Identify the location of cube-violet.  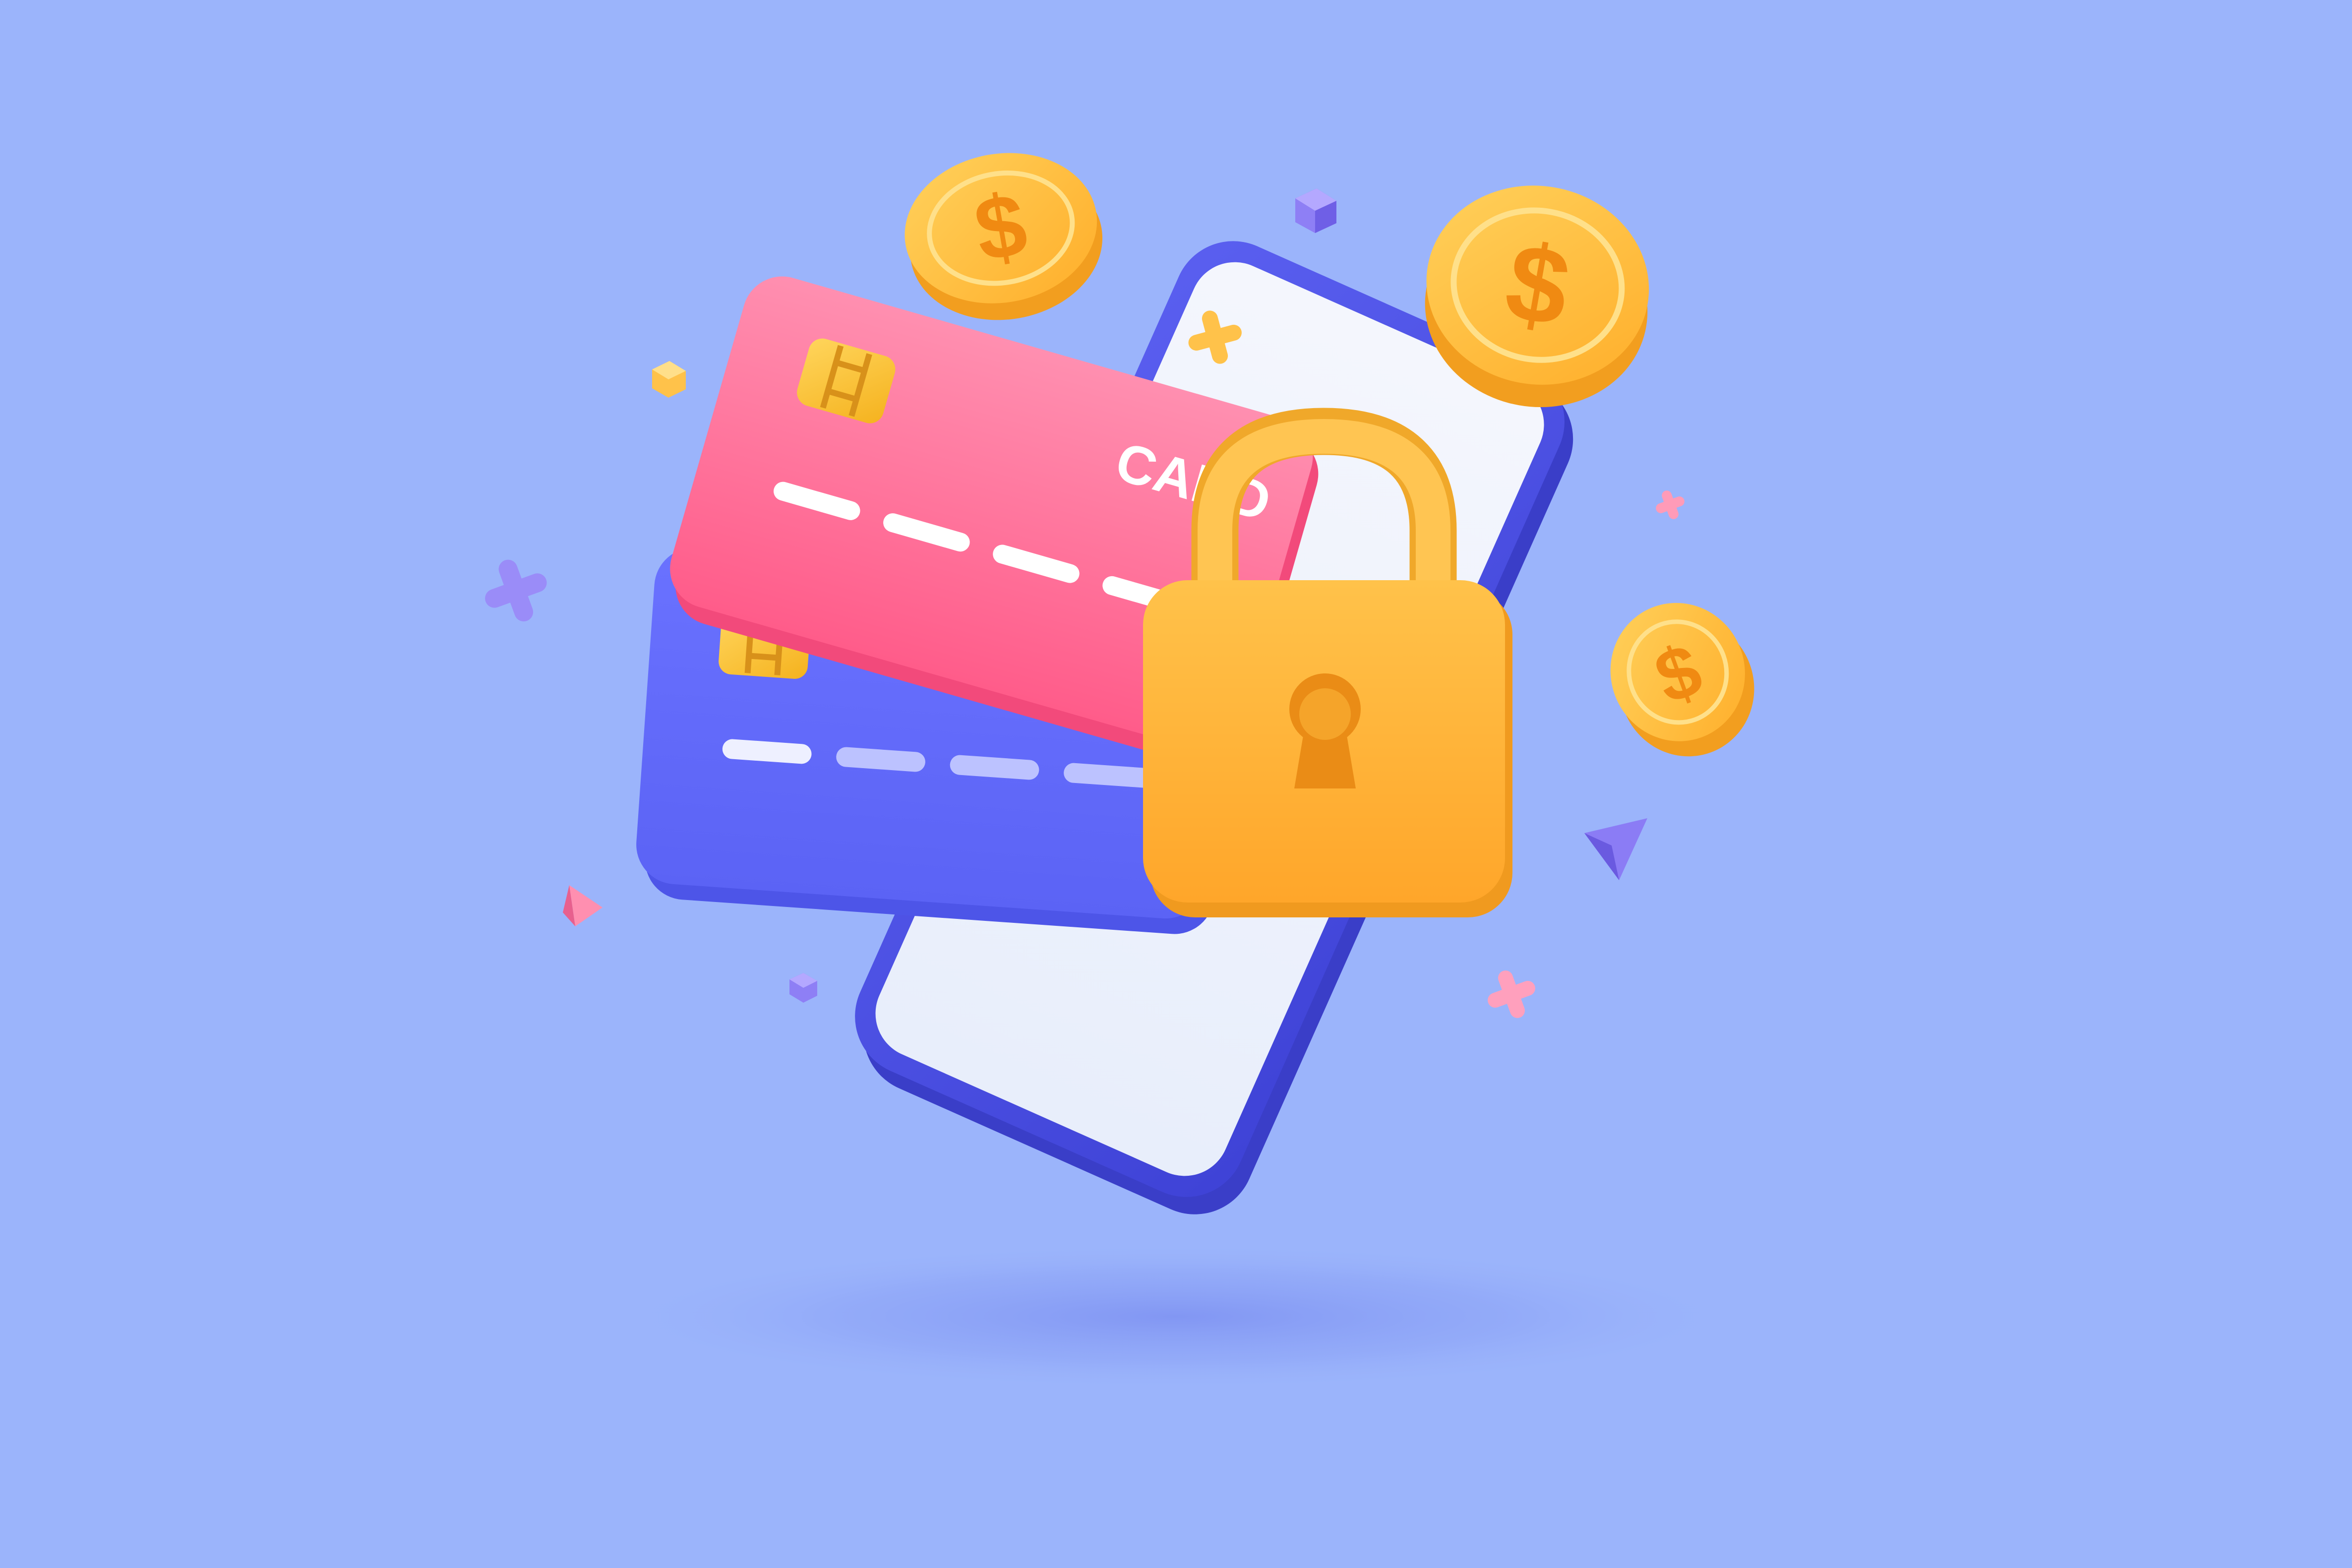
(1315, 210).